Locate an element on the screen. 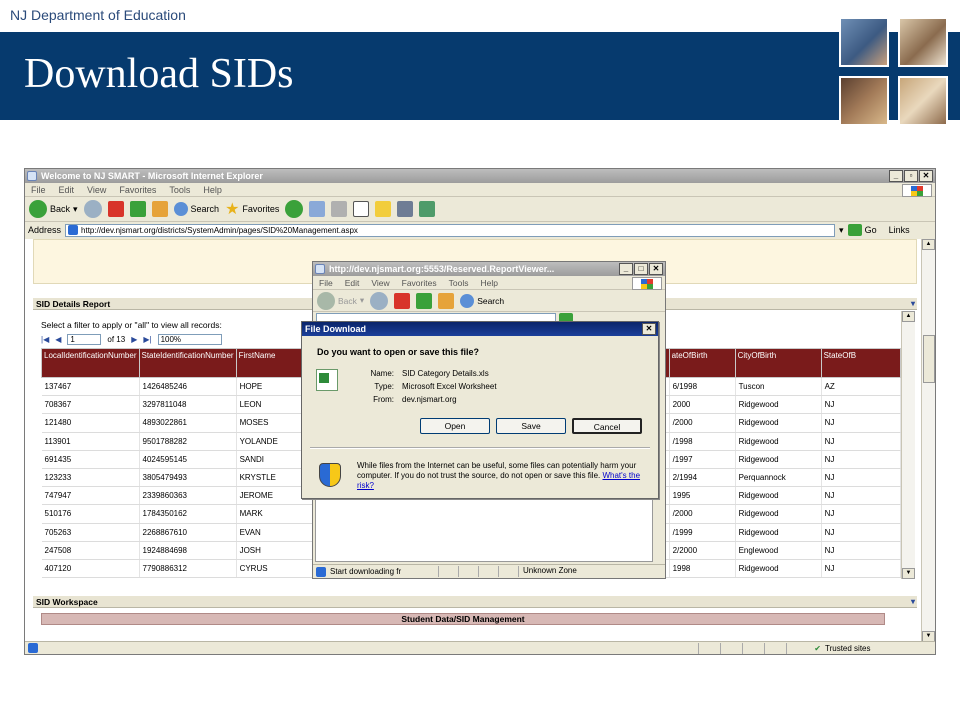  page-scrollbar: ▲ ▼ is located at coordinates (928, 440).